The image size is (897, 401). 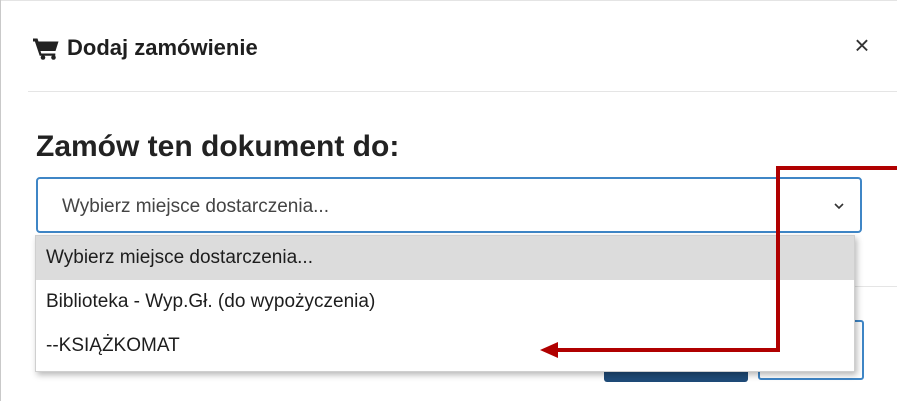 I want to click on footer-divider, so click(x=875, y=286).